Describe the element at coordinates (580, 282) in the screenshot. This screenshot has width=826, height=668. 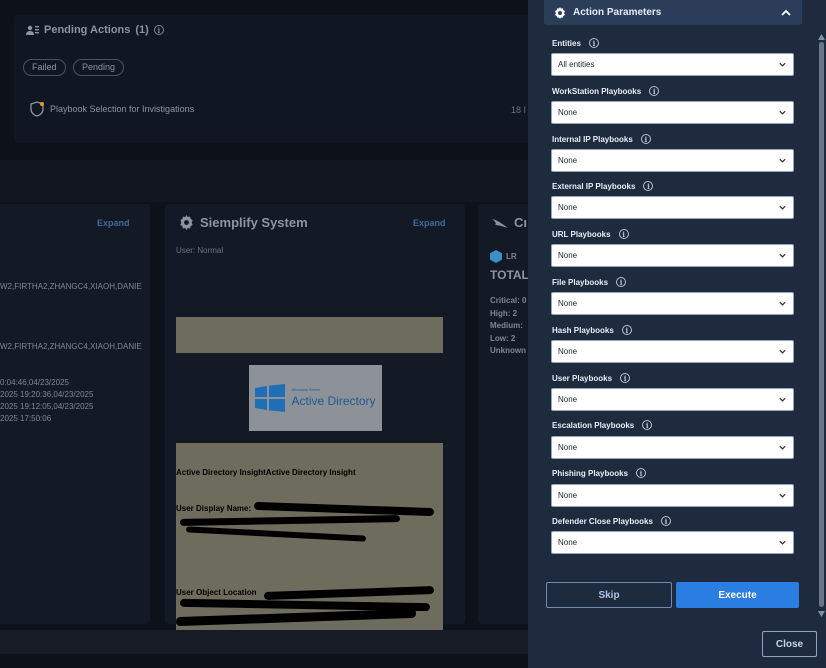
I see `field-label-text: File Playbooks` at that location.